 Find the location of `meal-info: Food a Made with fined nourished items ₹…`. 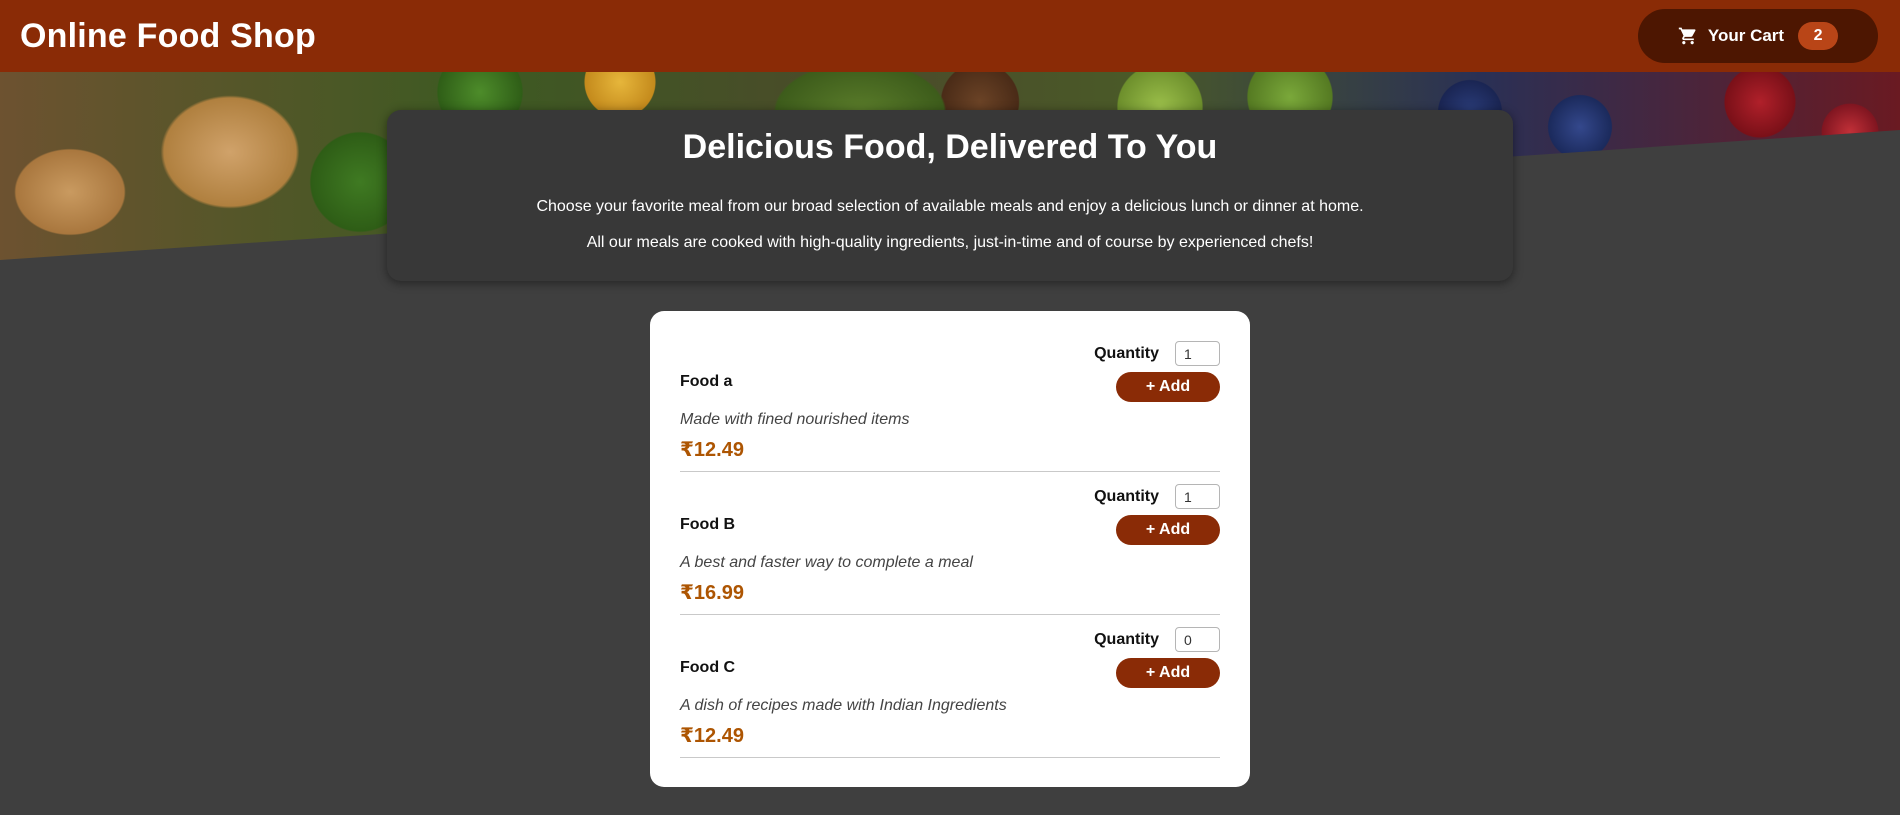

meal-info: Food a Made with fined nourished items ₹… is located at coordinates (794, 400).